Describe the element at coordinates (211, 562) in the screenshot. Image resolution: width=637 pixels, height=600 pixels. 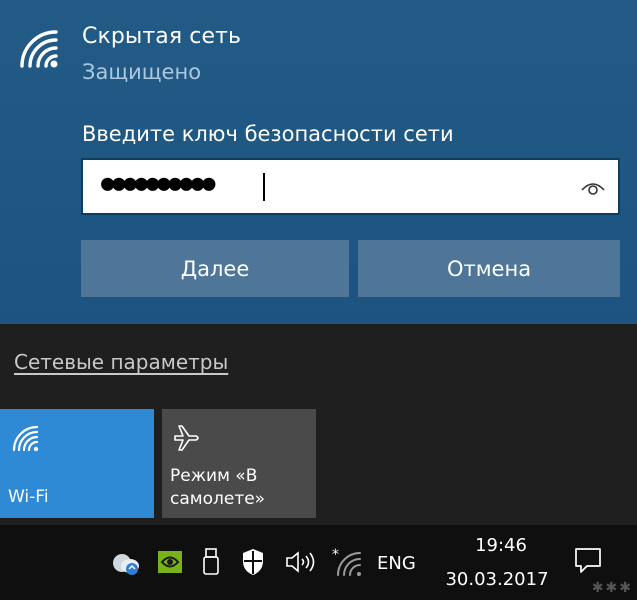
I see `usb-icon` at that location.